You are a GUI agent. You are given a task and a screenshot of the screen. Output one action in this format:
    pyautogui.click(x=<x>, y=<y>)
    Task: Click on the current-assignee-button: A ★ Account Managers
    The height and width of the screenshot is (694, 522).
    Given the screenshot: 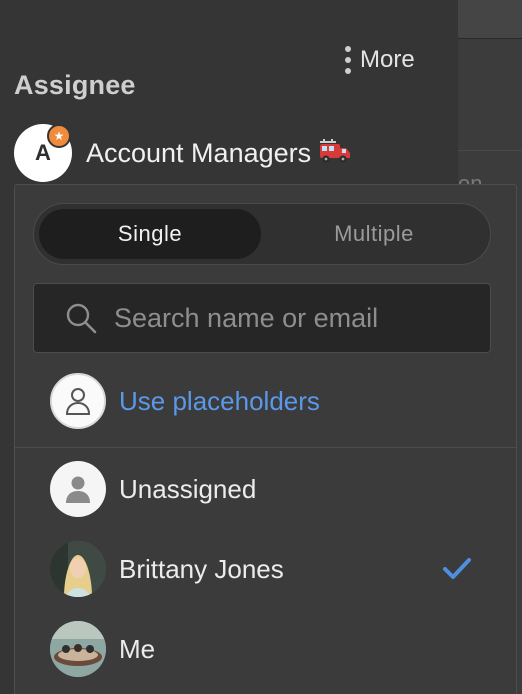 What is the action you would take?
    pyautogui.click(x=182, y=153)
    